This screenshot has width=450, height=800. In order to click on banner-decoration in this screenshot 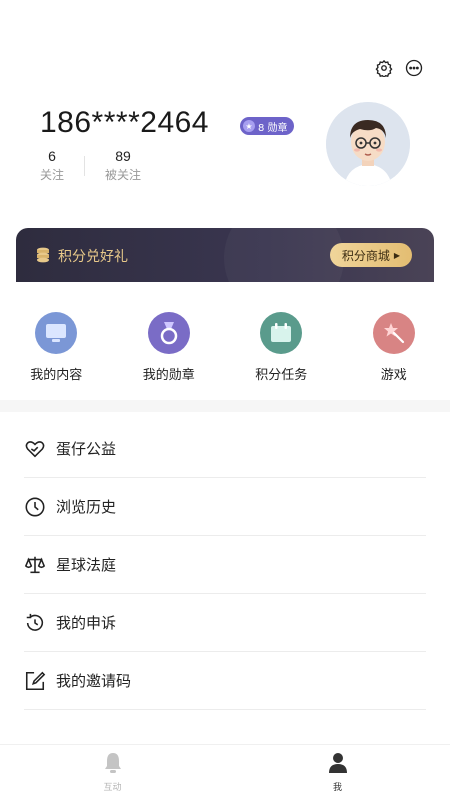, I will do `click(284, 255)`.